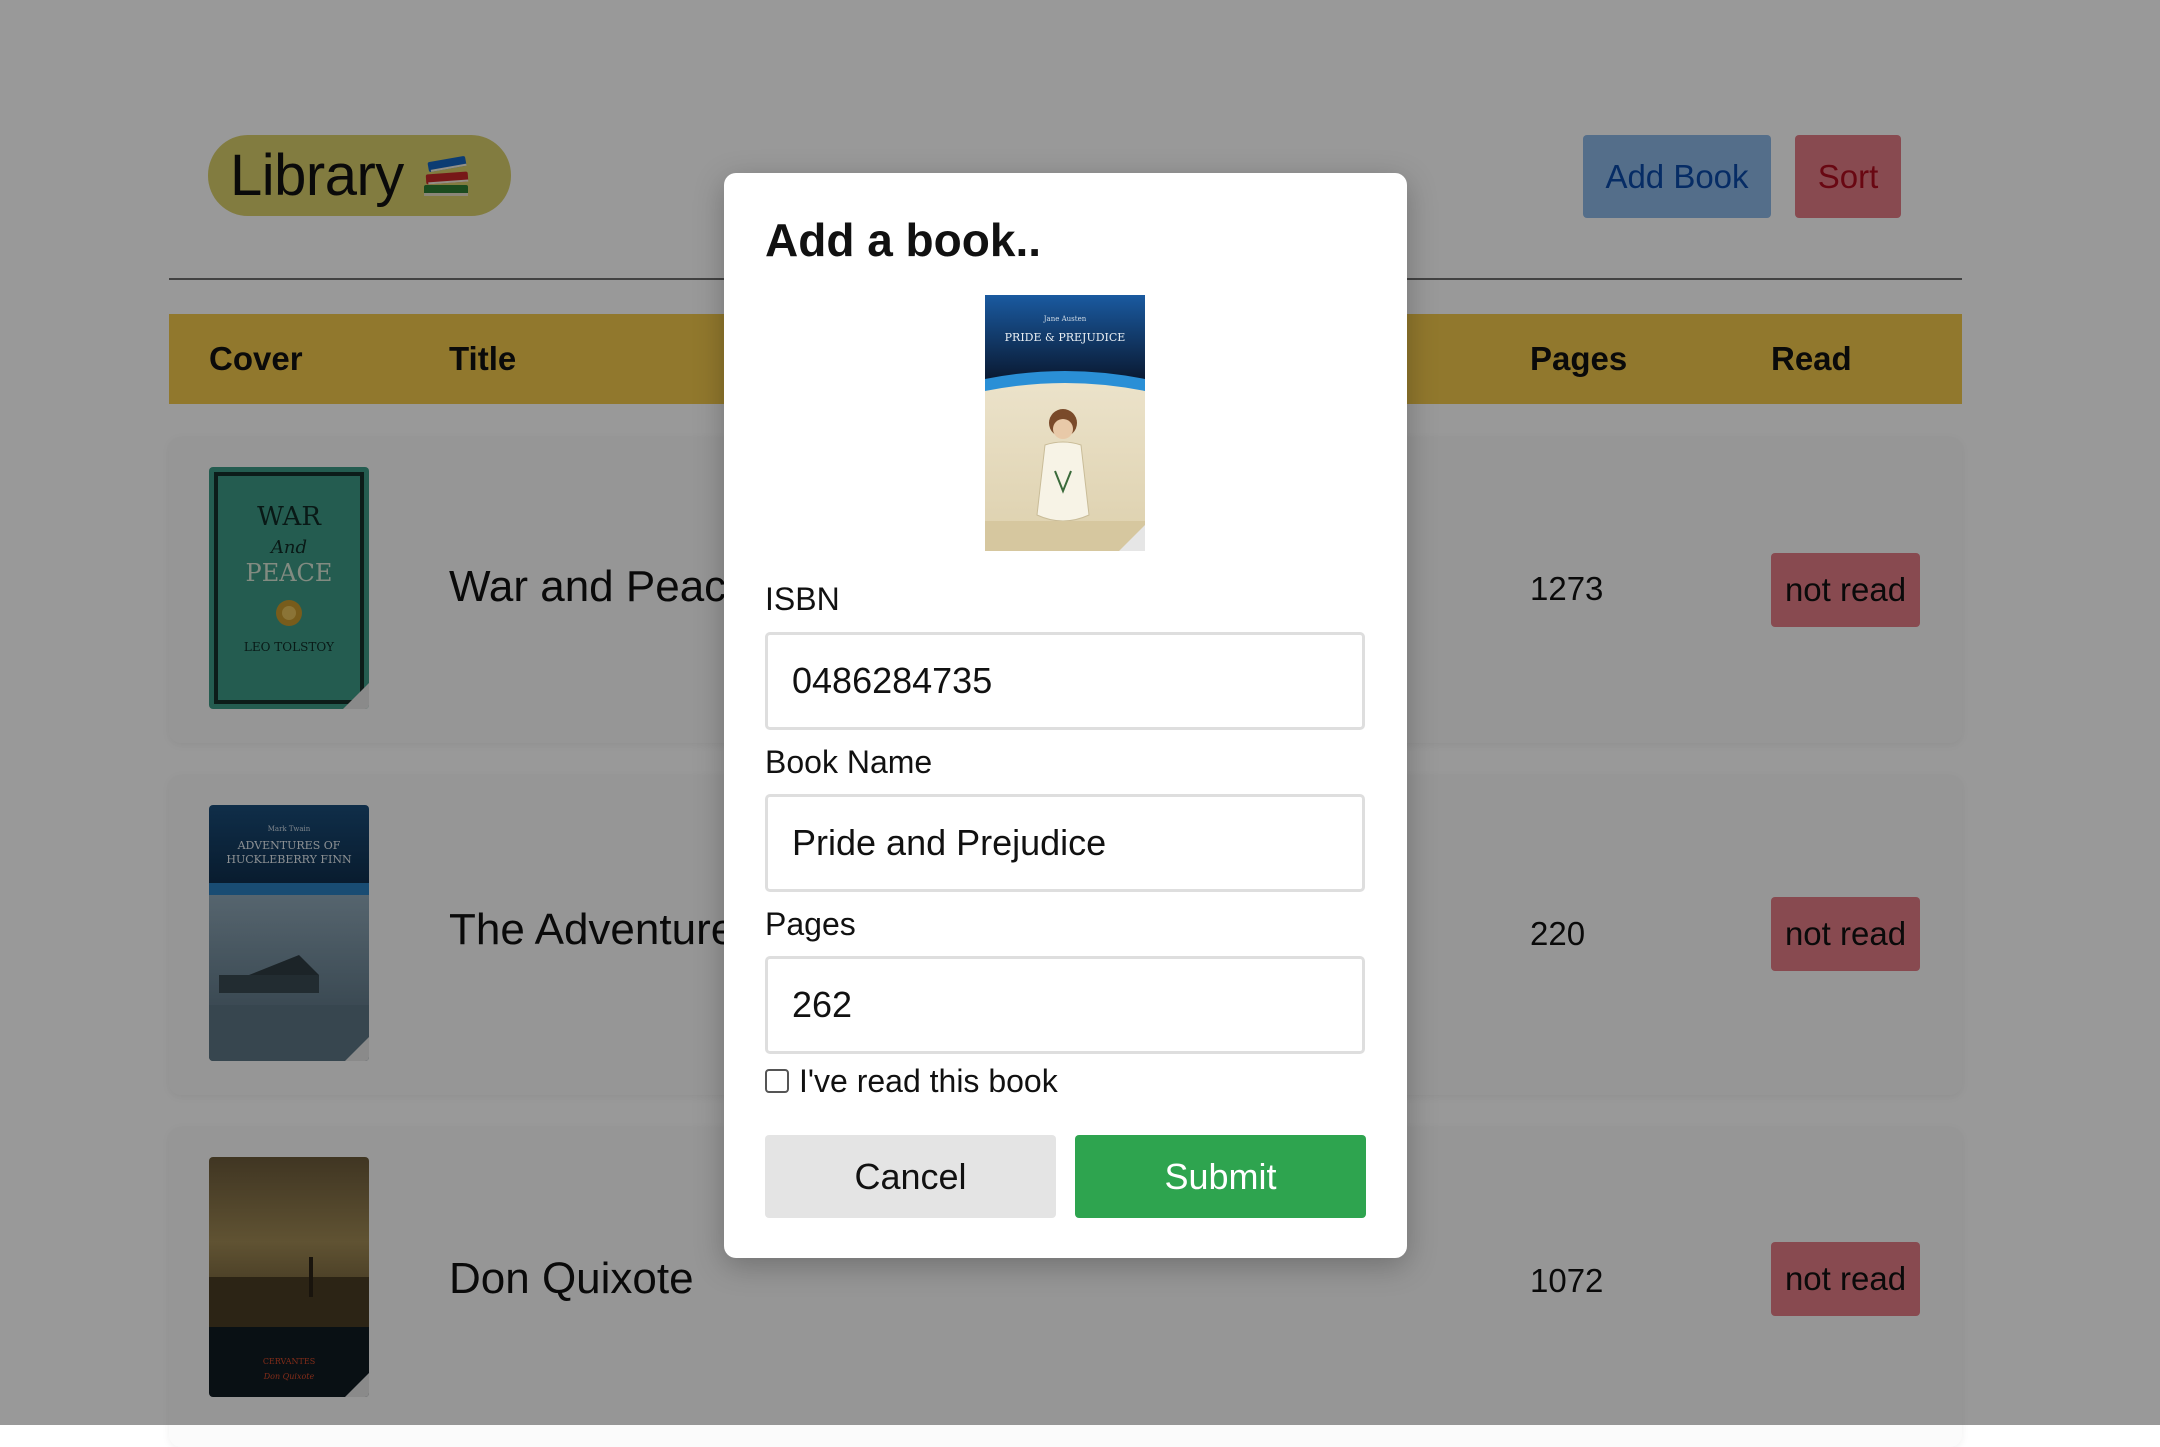 The height and width of the screenshot is (1447, 2160). What do you see at coordinates (1220, 1176) in the screenshot?
I see `submit-button: Submit` at bounding box center [1220, 1176].